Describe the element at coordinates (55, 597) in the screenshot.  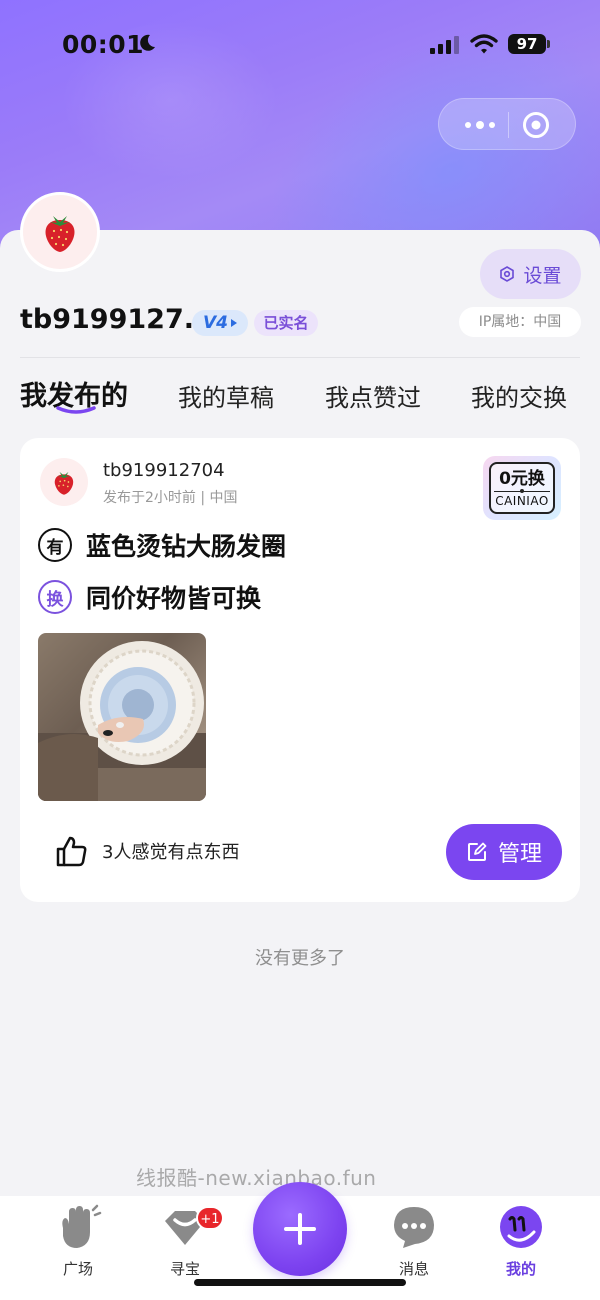
I see `exchange-icon: 换` at that location.